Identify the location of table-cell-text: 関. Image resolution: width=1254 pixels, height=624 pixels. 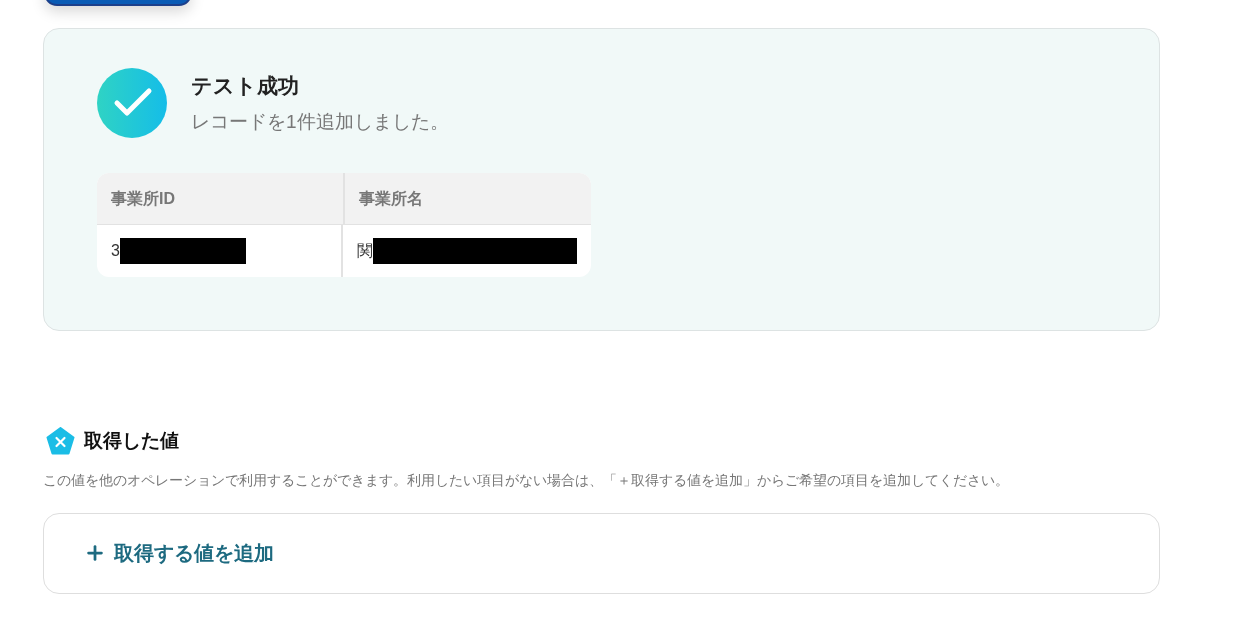
(365, 251).